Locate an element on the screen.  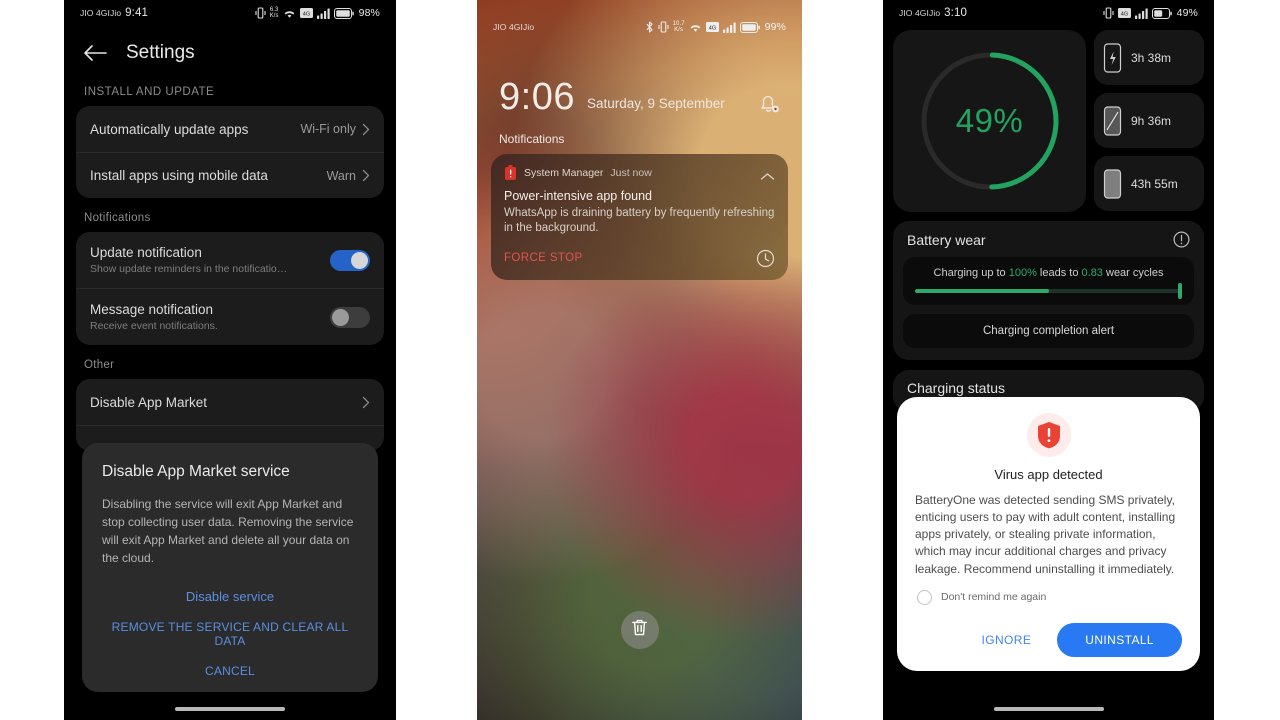
uninstall-button: UNINSTALL is located at coordinates (1119, 639).